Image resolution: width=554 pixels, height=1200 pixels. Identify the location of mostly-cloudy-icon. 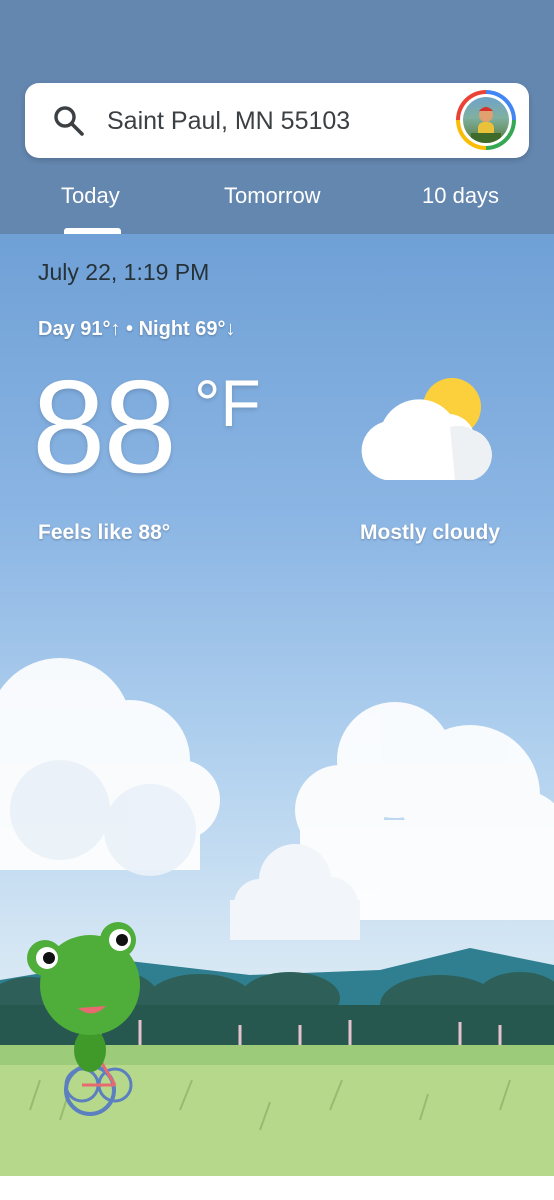
(426, 429).